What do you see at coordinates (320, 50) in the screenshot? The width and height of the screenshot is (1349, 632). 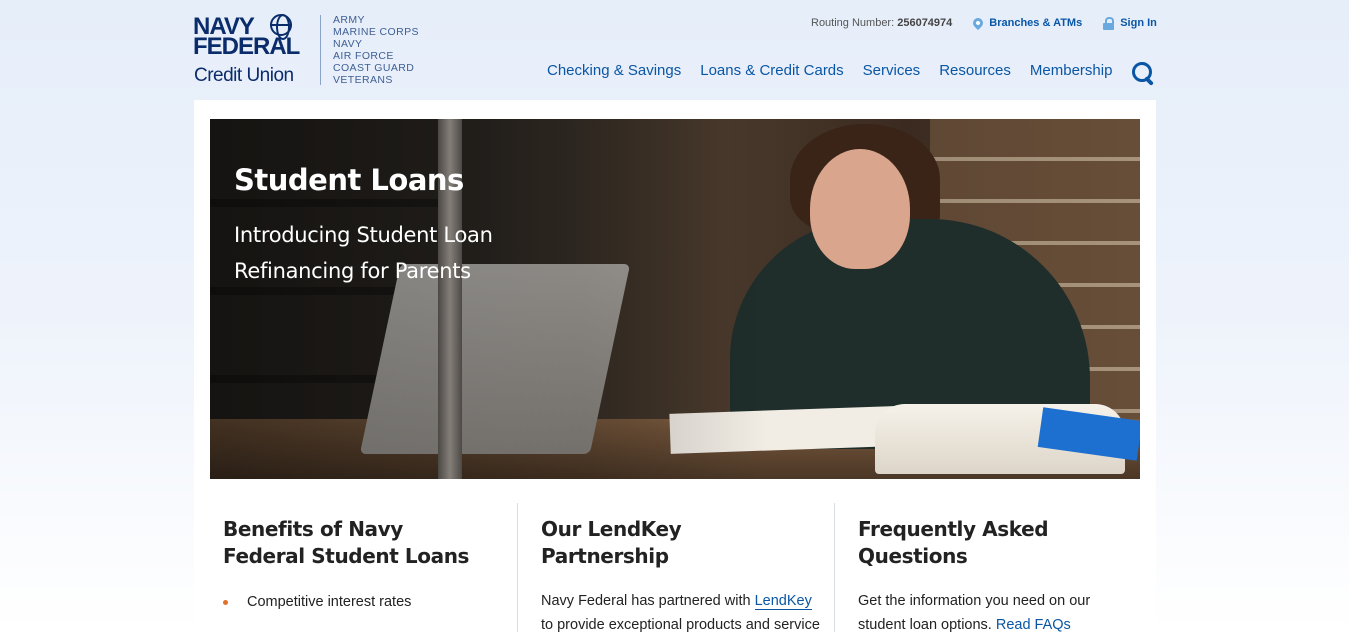 I see `logo-divider` at bounding box center [320, 50].